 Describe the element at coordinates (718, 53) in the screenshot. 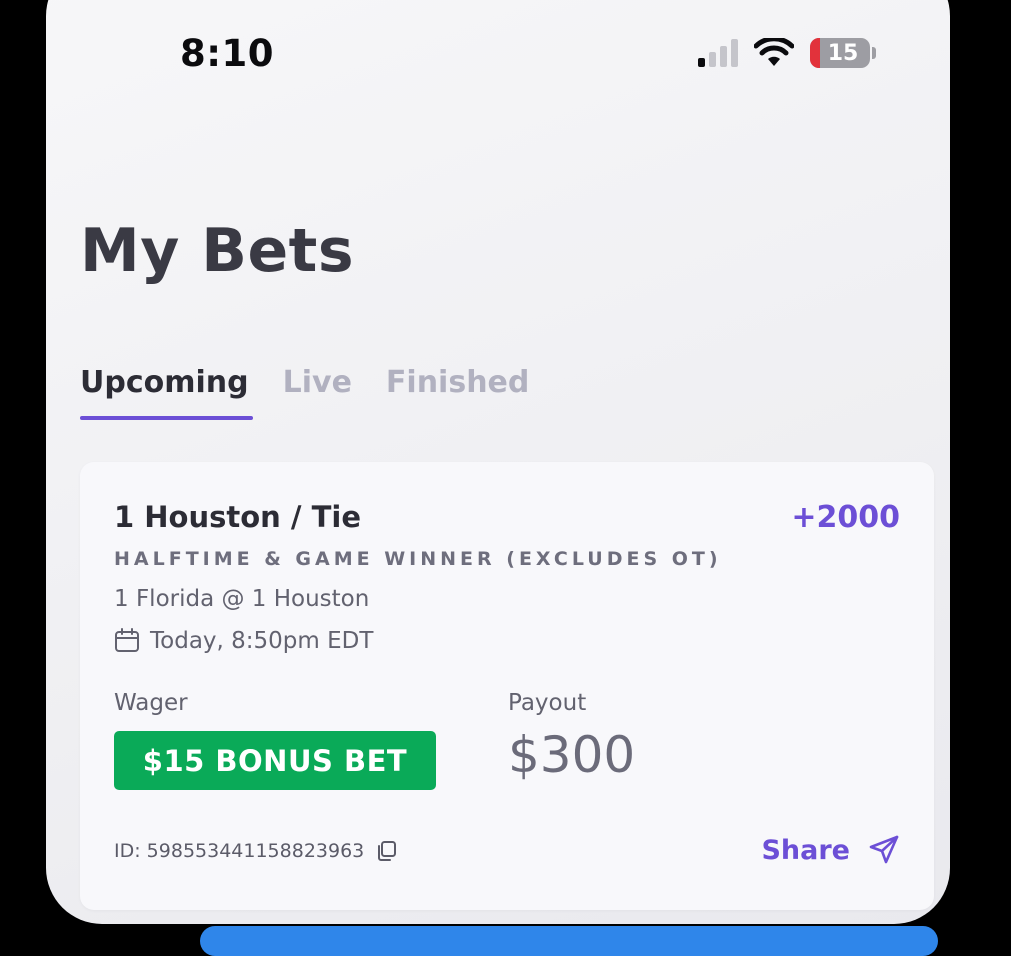

I see `cellular-signal-icon` at that location.